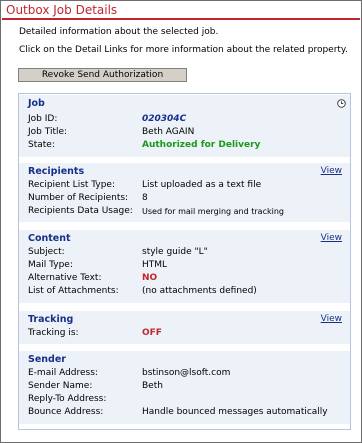 This screenshot has height=443, width=362. What do you see at coordinates (49, 238) in the screenshot?
I see `content-section-title: Content` at bounding box center [49, 238].